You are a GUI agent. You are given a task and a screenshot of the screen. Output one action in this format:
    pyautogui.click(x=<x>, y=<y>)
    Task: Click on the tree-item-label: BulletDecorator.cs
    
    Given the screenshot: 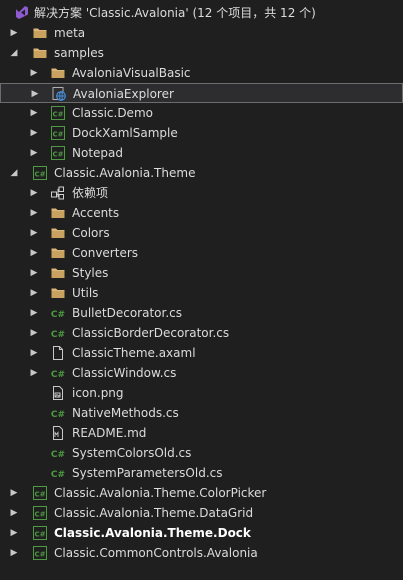 What is the action you would take?
    pyautogui.click(x=127, y=313)
    